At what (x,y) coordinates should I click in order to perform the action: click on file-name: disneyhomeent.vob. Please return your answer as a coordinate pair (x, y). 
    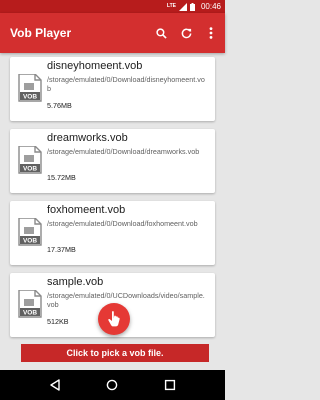
    Looking at the image, I should click on (95, 66).